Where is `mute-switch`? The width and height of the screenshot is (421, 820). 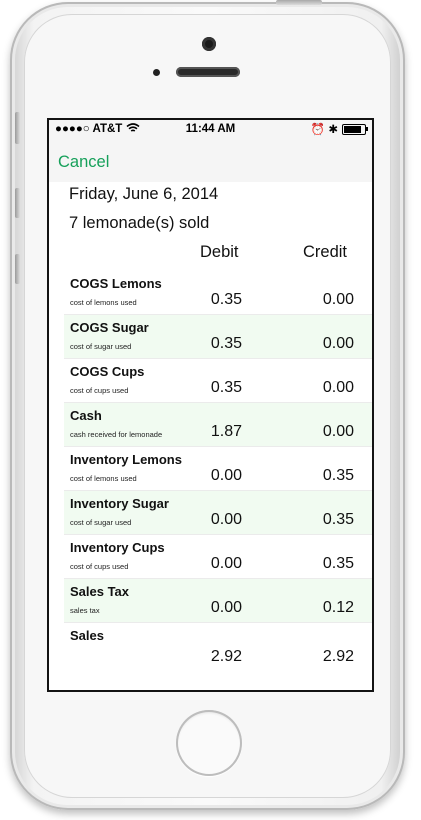 mute-switch is located at coordinates (17, 128).